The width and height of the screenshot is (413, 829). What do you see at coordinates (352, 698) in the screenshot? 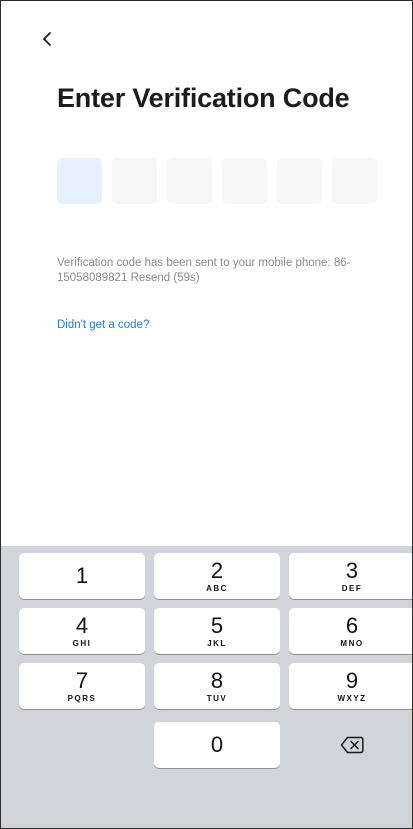
I see `key-letters: WXYZ` at bounding box center [352, 698].